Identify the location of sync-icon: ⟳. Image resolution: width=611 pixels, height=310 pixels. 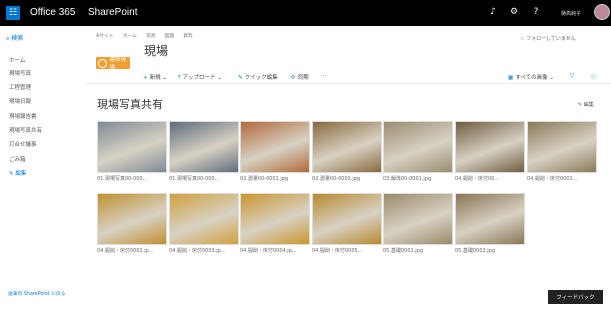
(293, 78).